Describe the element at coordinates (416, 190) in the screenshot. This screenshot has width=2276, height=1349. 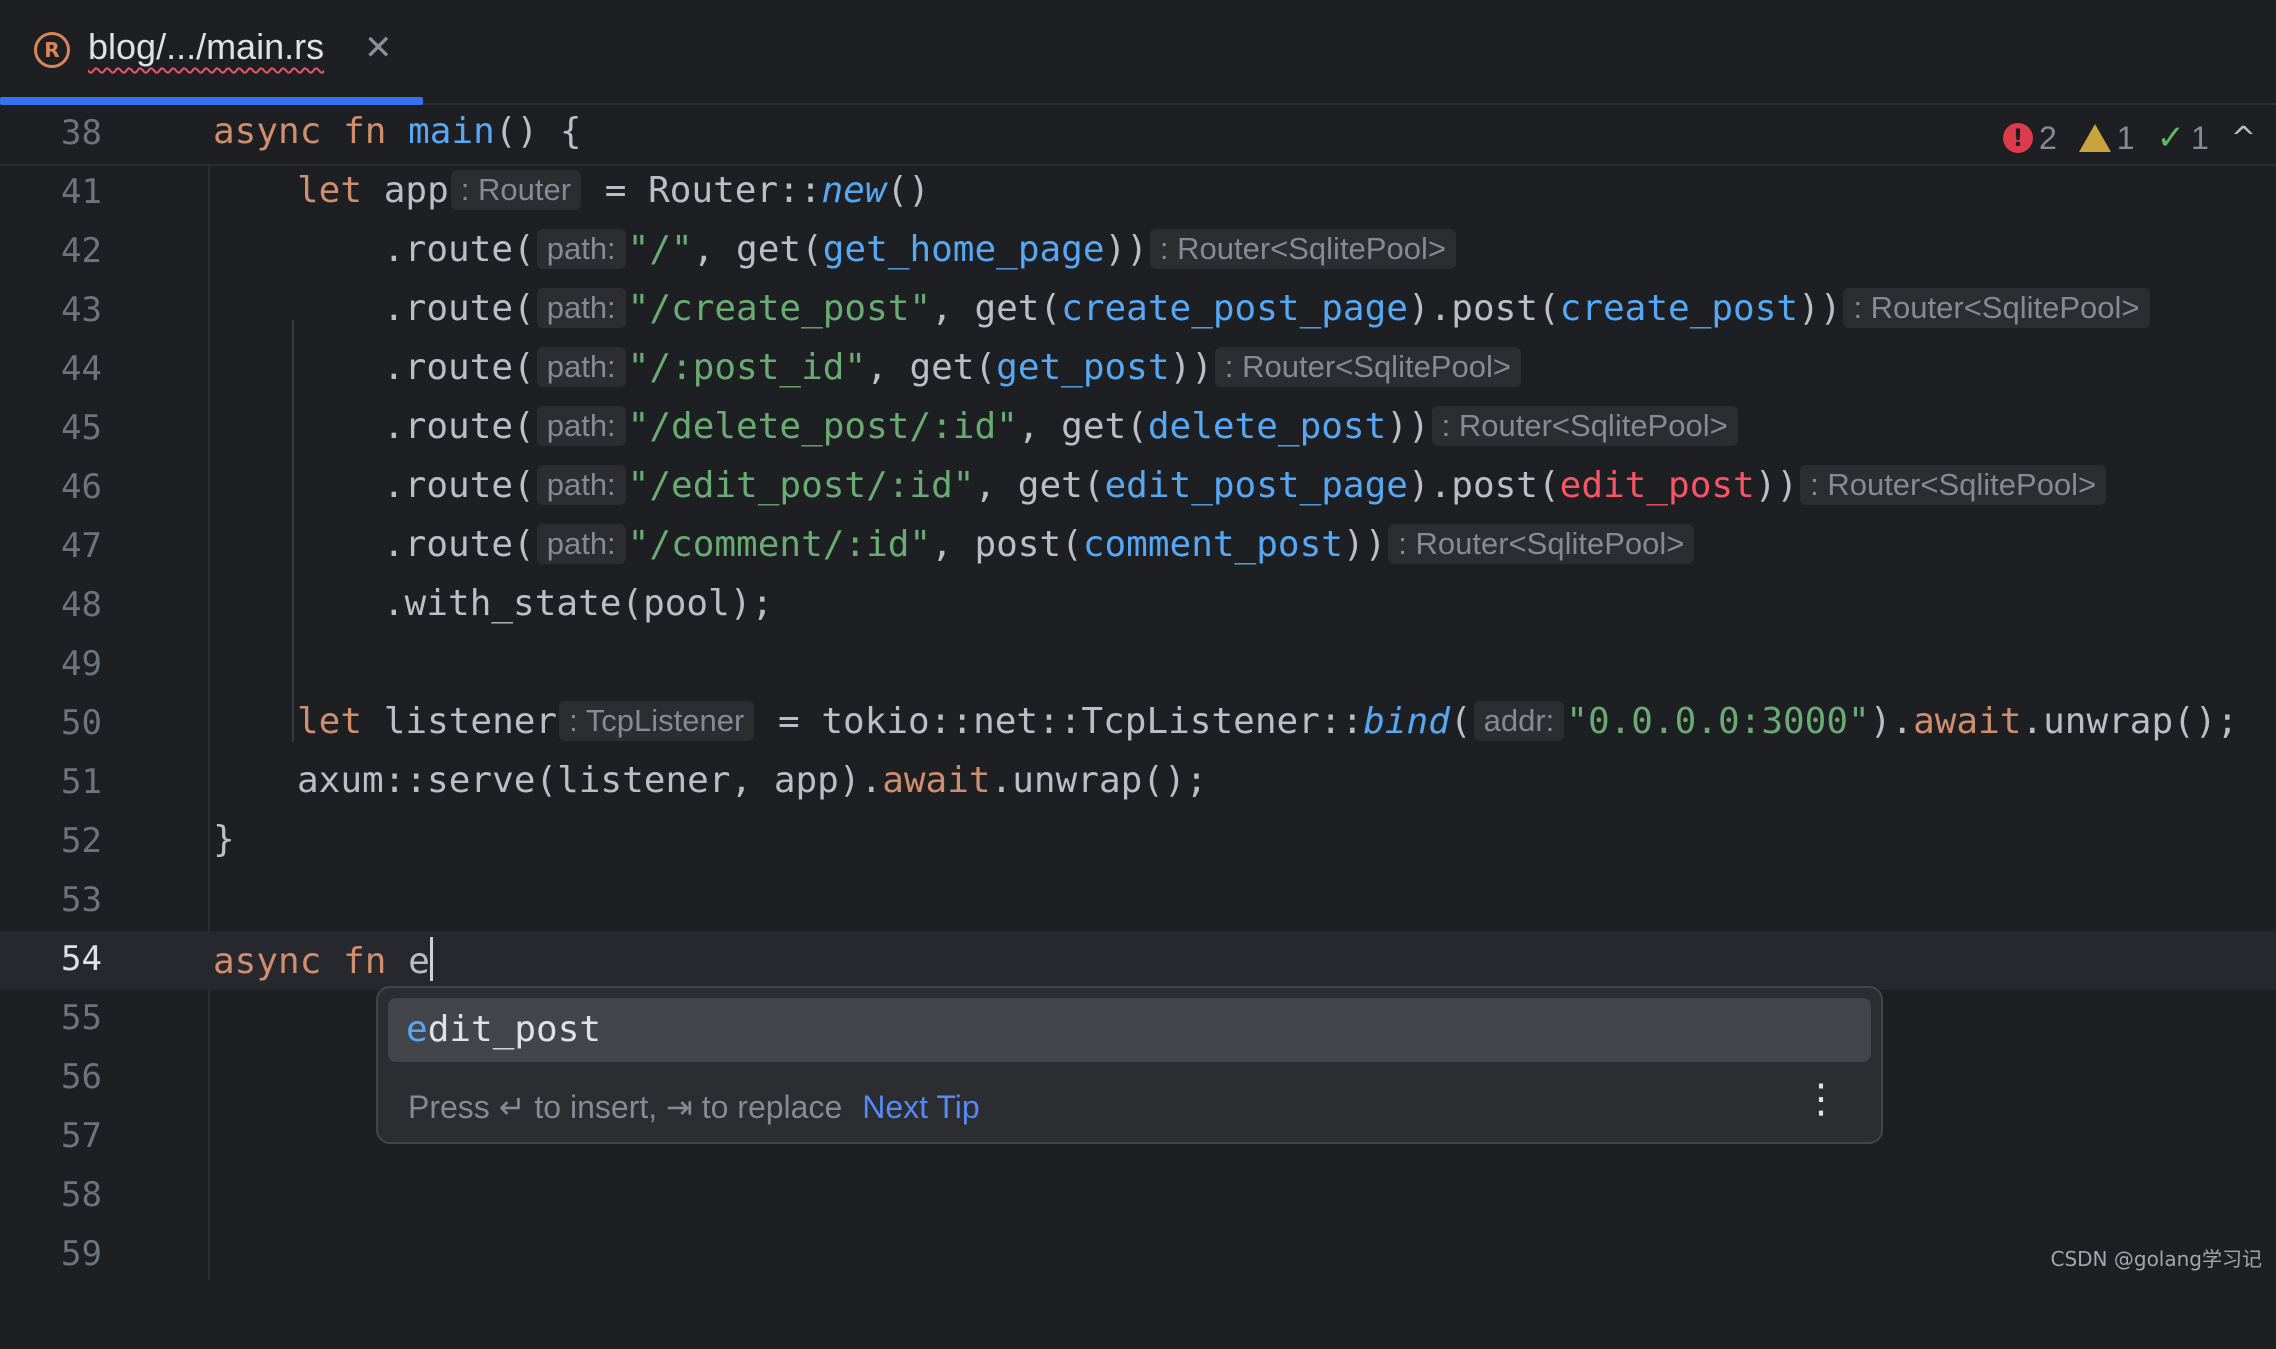
I see `variable: app` at that location.